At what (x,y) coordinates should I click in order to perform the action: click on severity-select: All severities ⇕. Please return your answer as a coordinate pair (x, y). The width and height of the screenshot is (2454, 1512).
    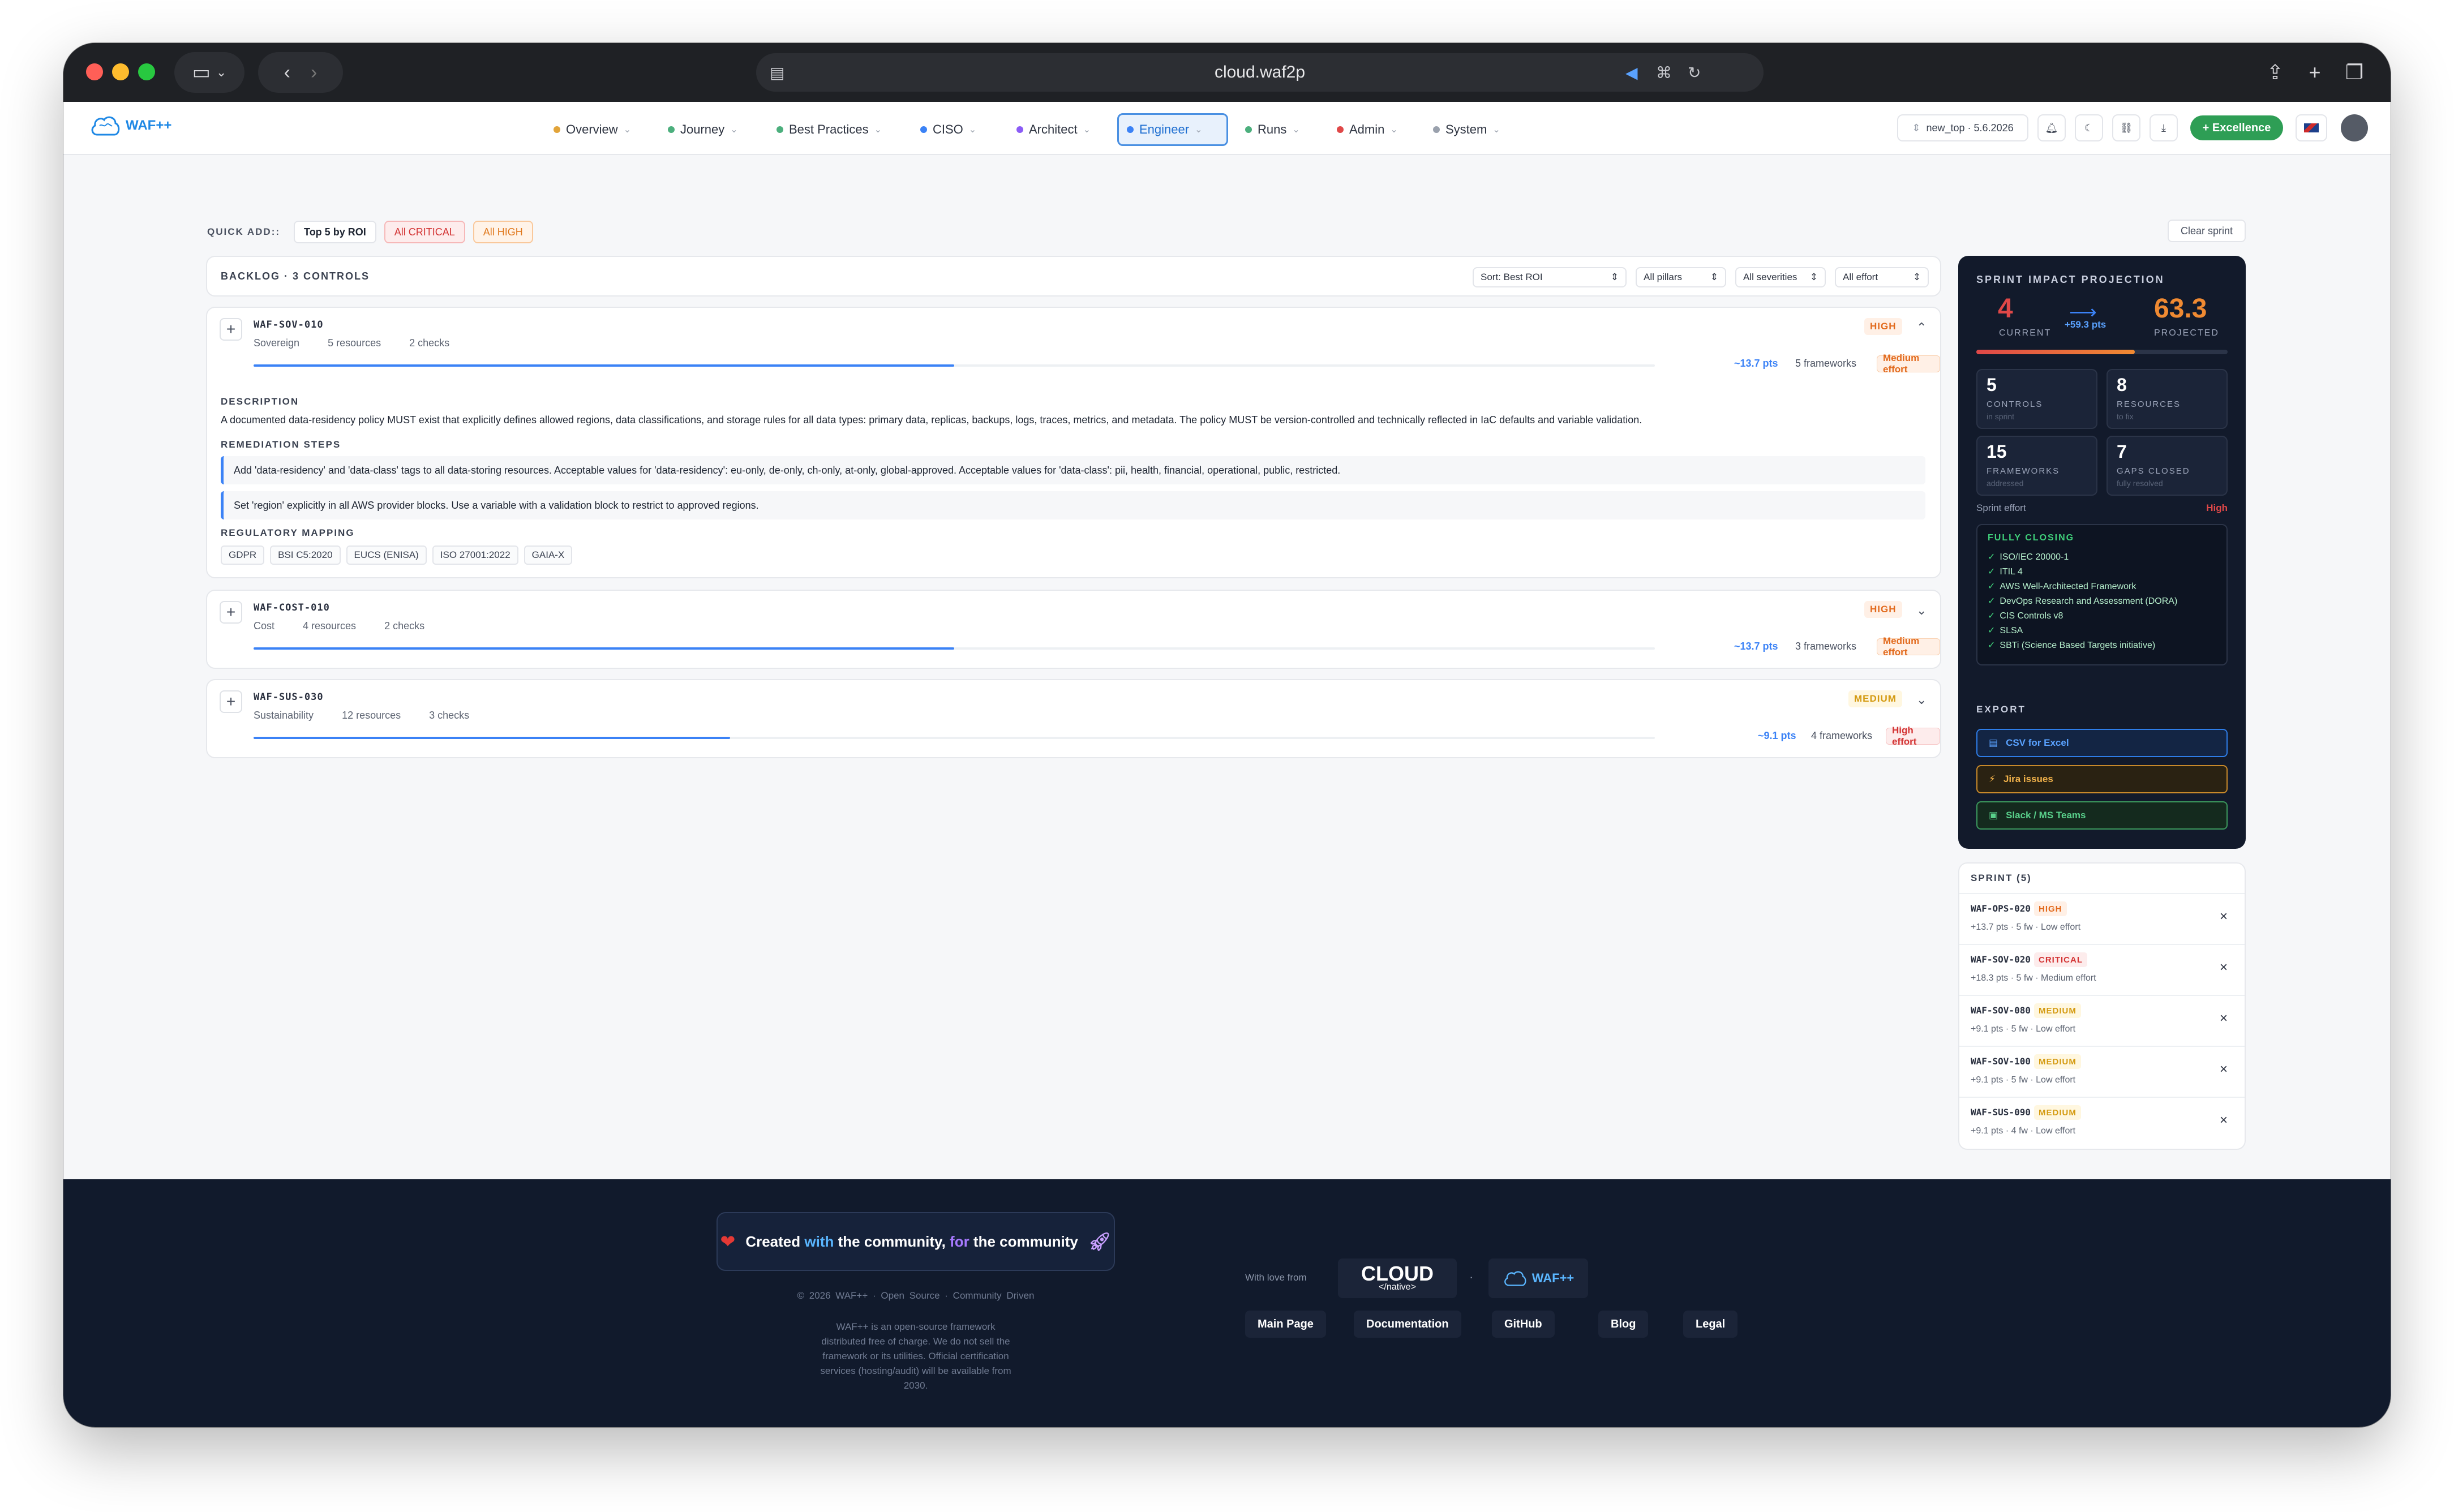
    Looking at the image, I should click on (1780, 277).